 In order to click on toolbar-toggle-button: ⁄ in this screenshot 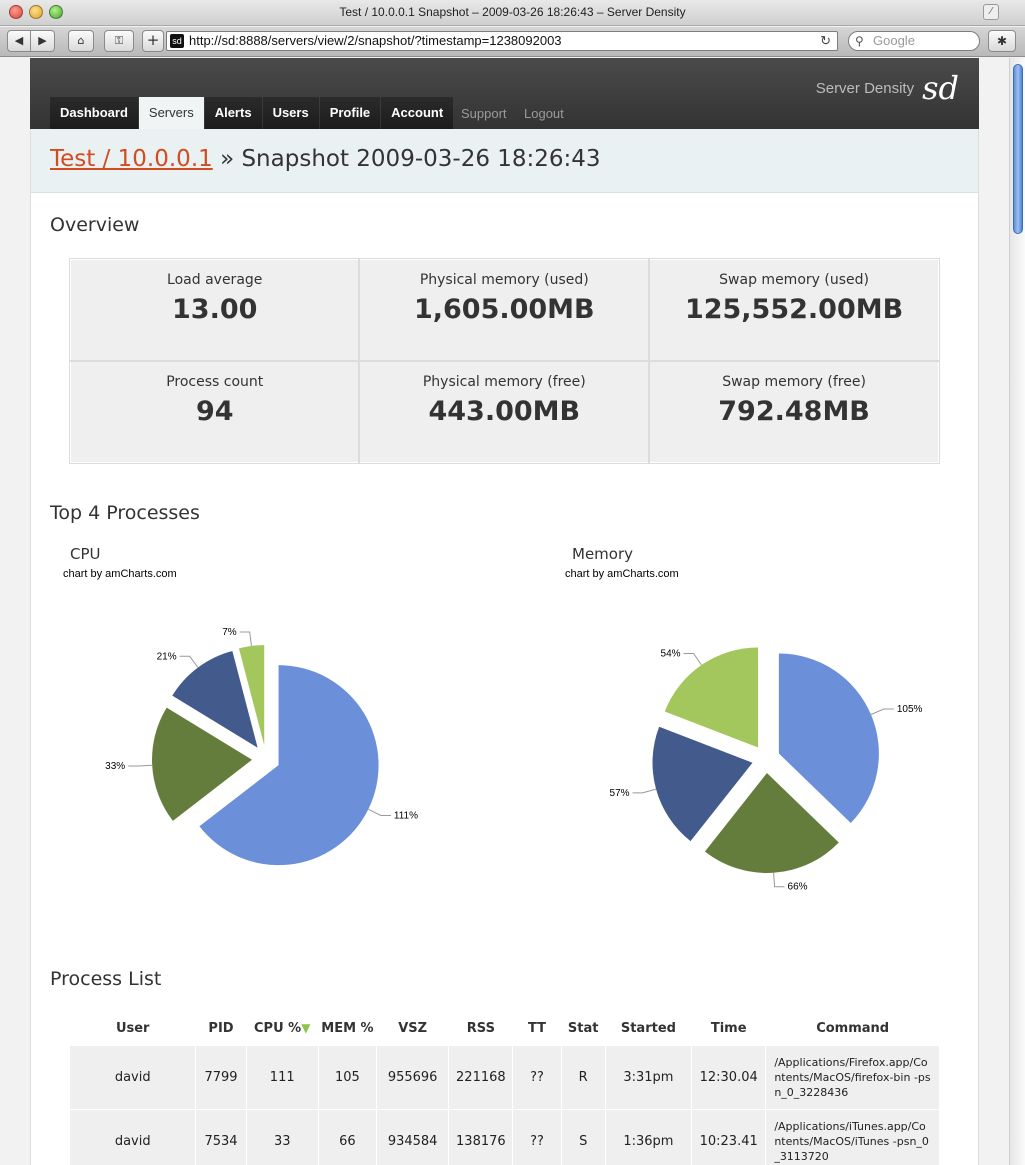, I will do `click(991, 12)`.